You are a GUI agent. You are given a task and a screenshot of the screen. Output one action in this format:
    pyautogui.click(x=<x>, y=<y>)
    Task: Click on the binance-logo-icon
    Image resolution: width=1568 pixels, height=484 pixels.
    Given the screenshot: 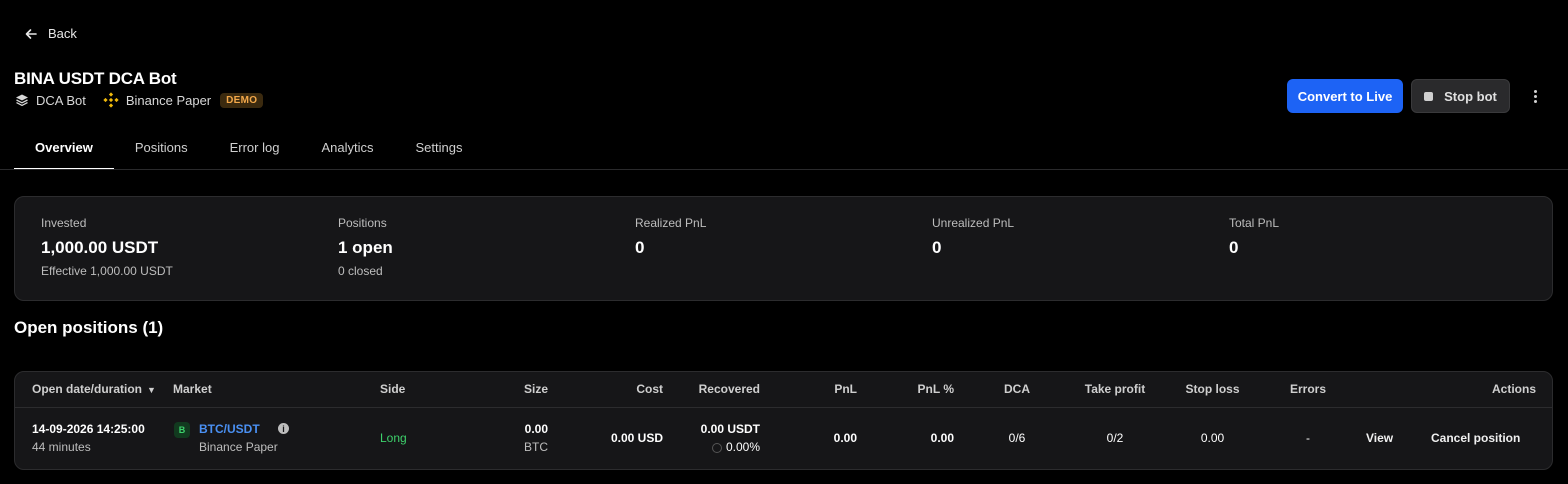 What is the action you would take?
    pyautogui.click(x=111, y=100)
    